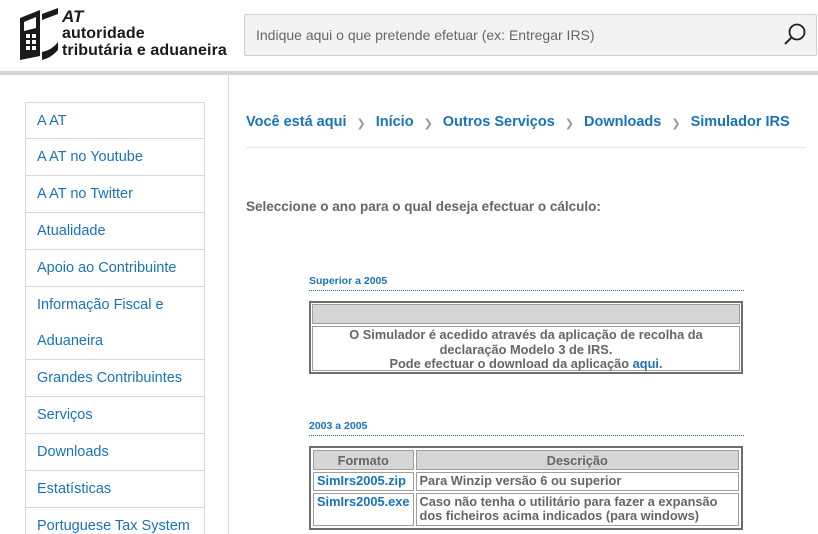 This screenshot has width=818, height=534. Describe the element at coordinates (740, 122) in the screenshot. I see `breadcrumb-simulador-irs: Simulador IRS` at that location.